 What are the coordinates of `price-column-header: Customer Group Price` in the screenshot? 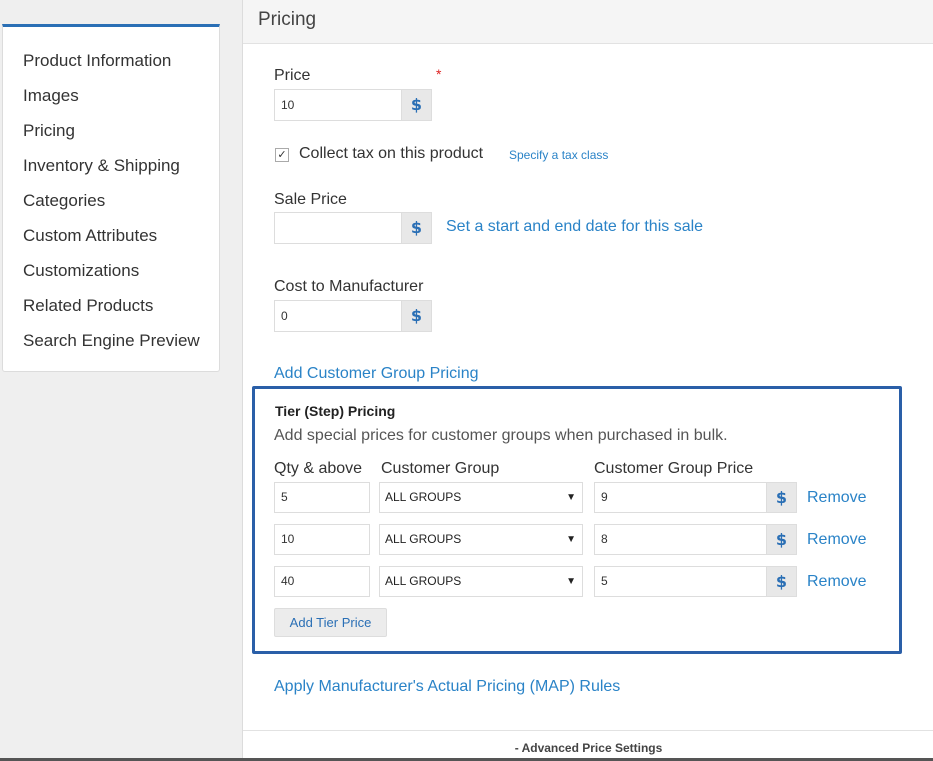 It's located at (674, 468).